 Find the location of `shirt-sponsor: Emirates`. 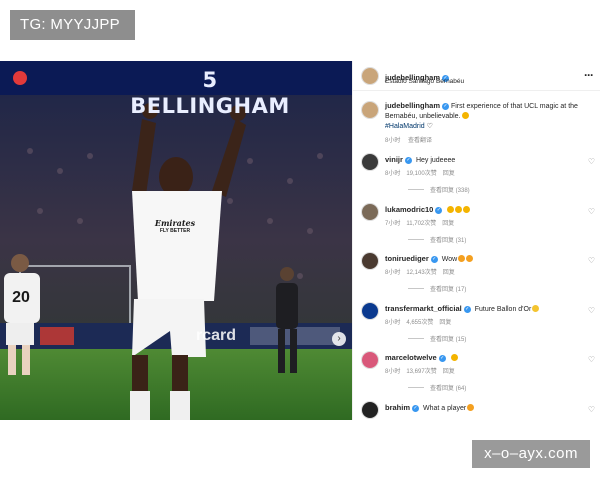

shirt-sponsor: Emirates is located at coordinates (175, 223).